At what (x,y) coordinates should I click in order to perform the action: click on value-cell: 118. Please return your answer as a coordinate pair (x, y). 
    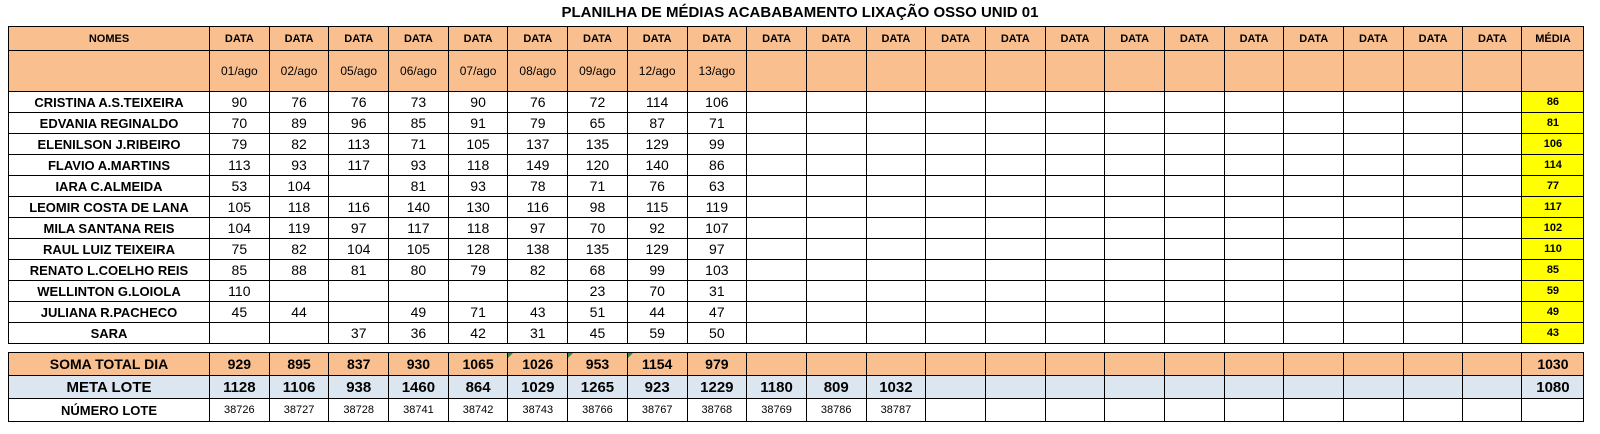
    Looking at the image, I should click on (478, 228).